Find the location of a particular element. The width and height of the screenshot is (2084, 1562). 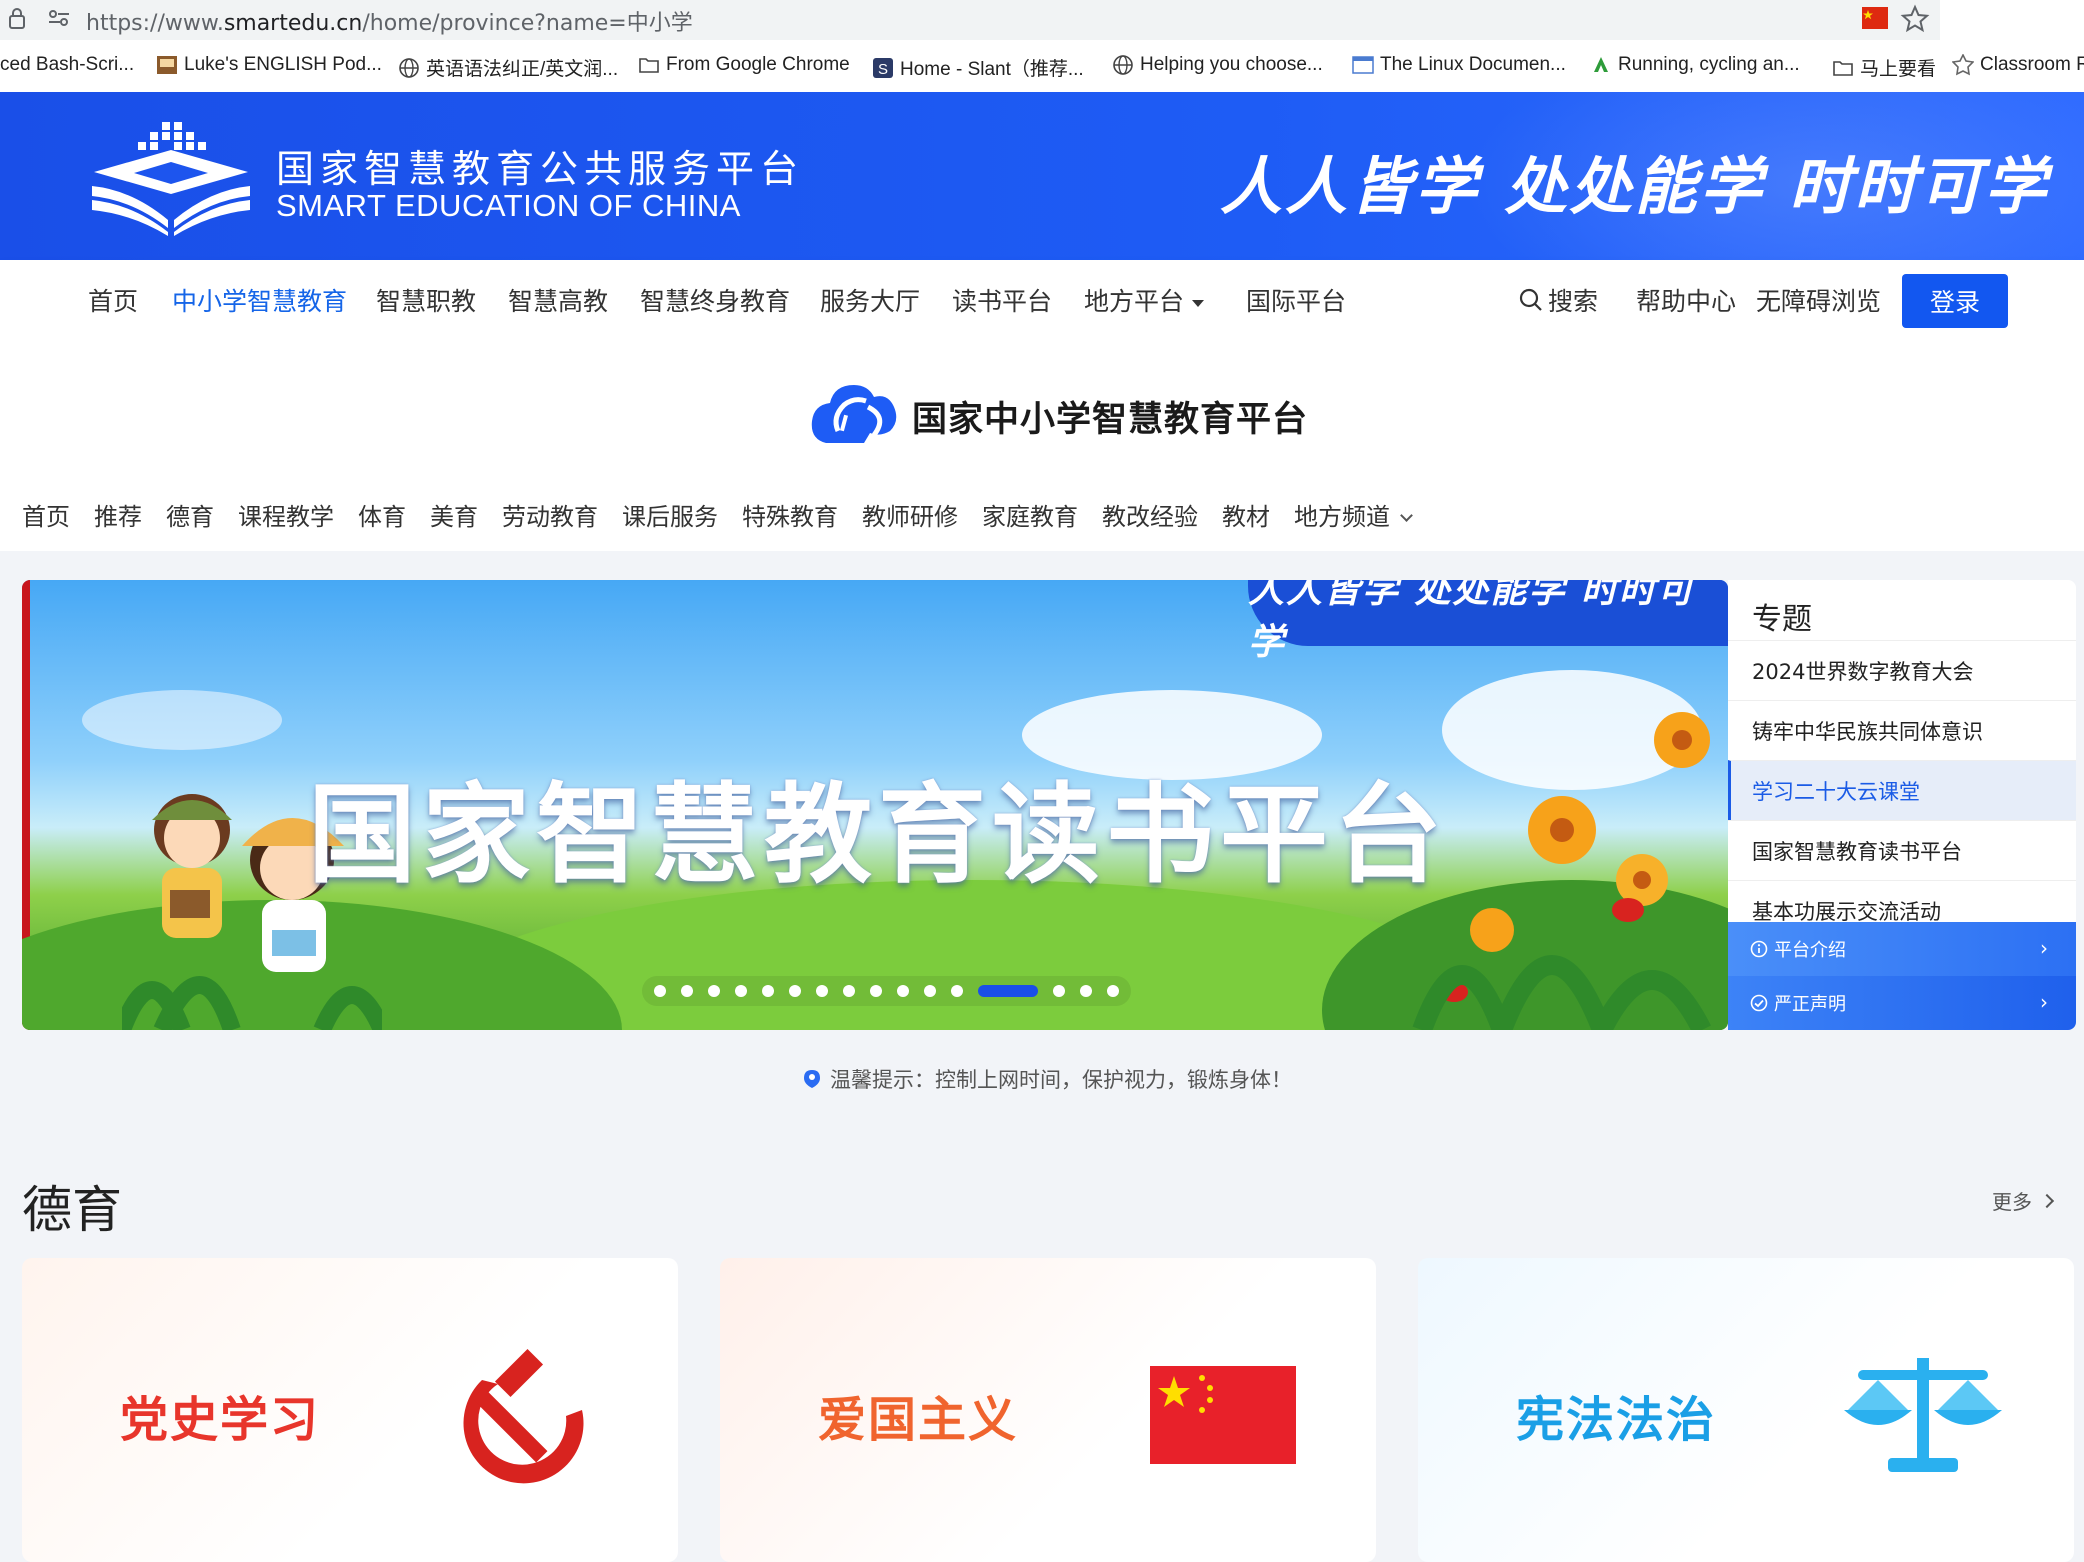

section-title: 德育 is located at coordinates (72, 1210).